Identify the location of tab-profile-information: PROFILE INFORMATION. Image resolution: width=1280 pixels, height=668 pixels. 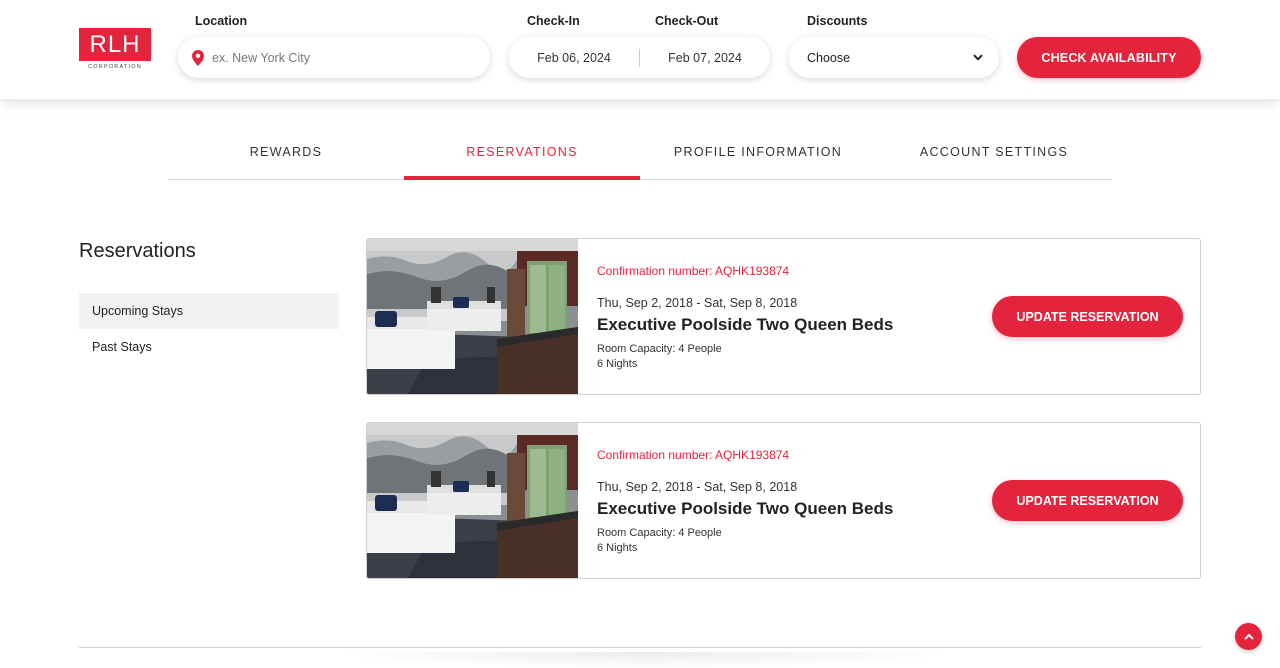
(758, 154).